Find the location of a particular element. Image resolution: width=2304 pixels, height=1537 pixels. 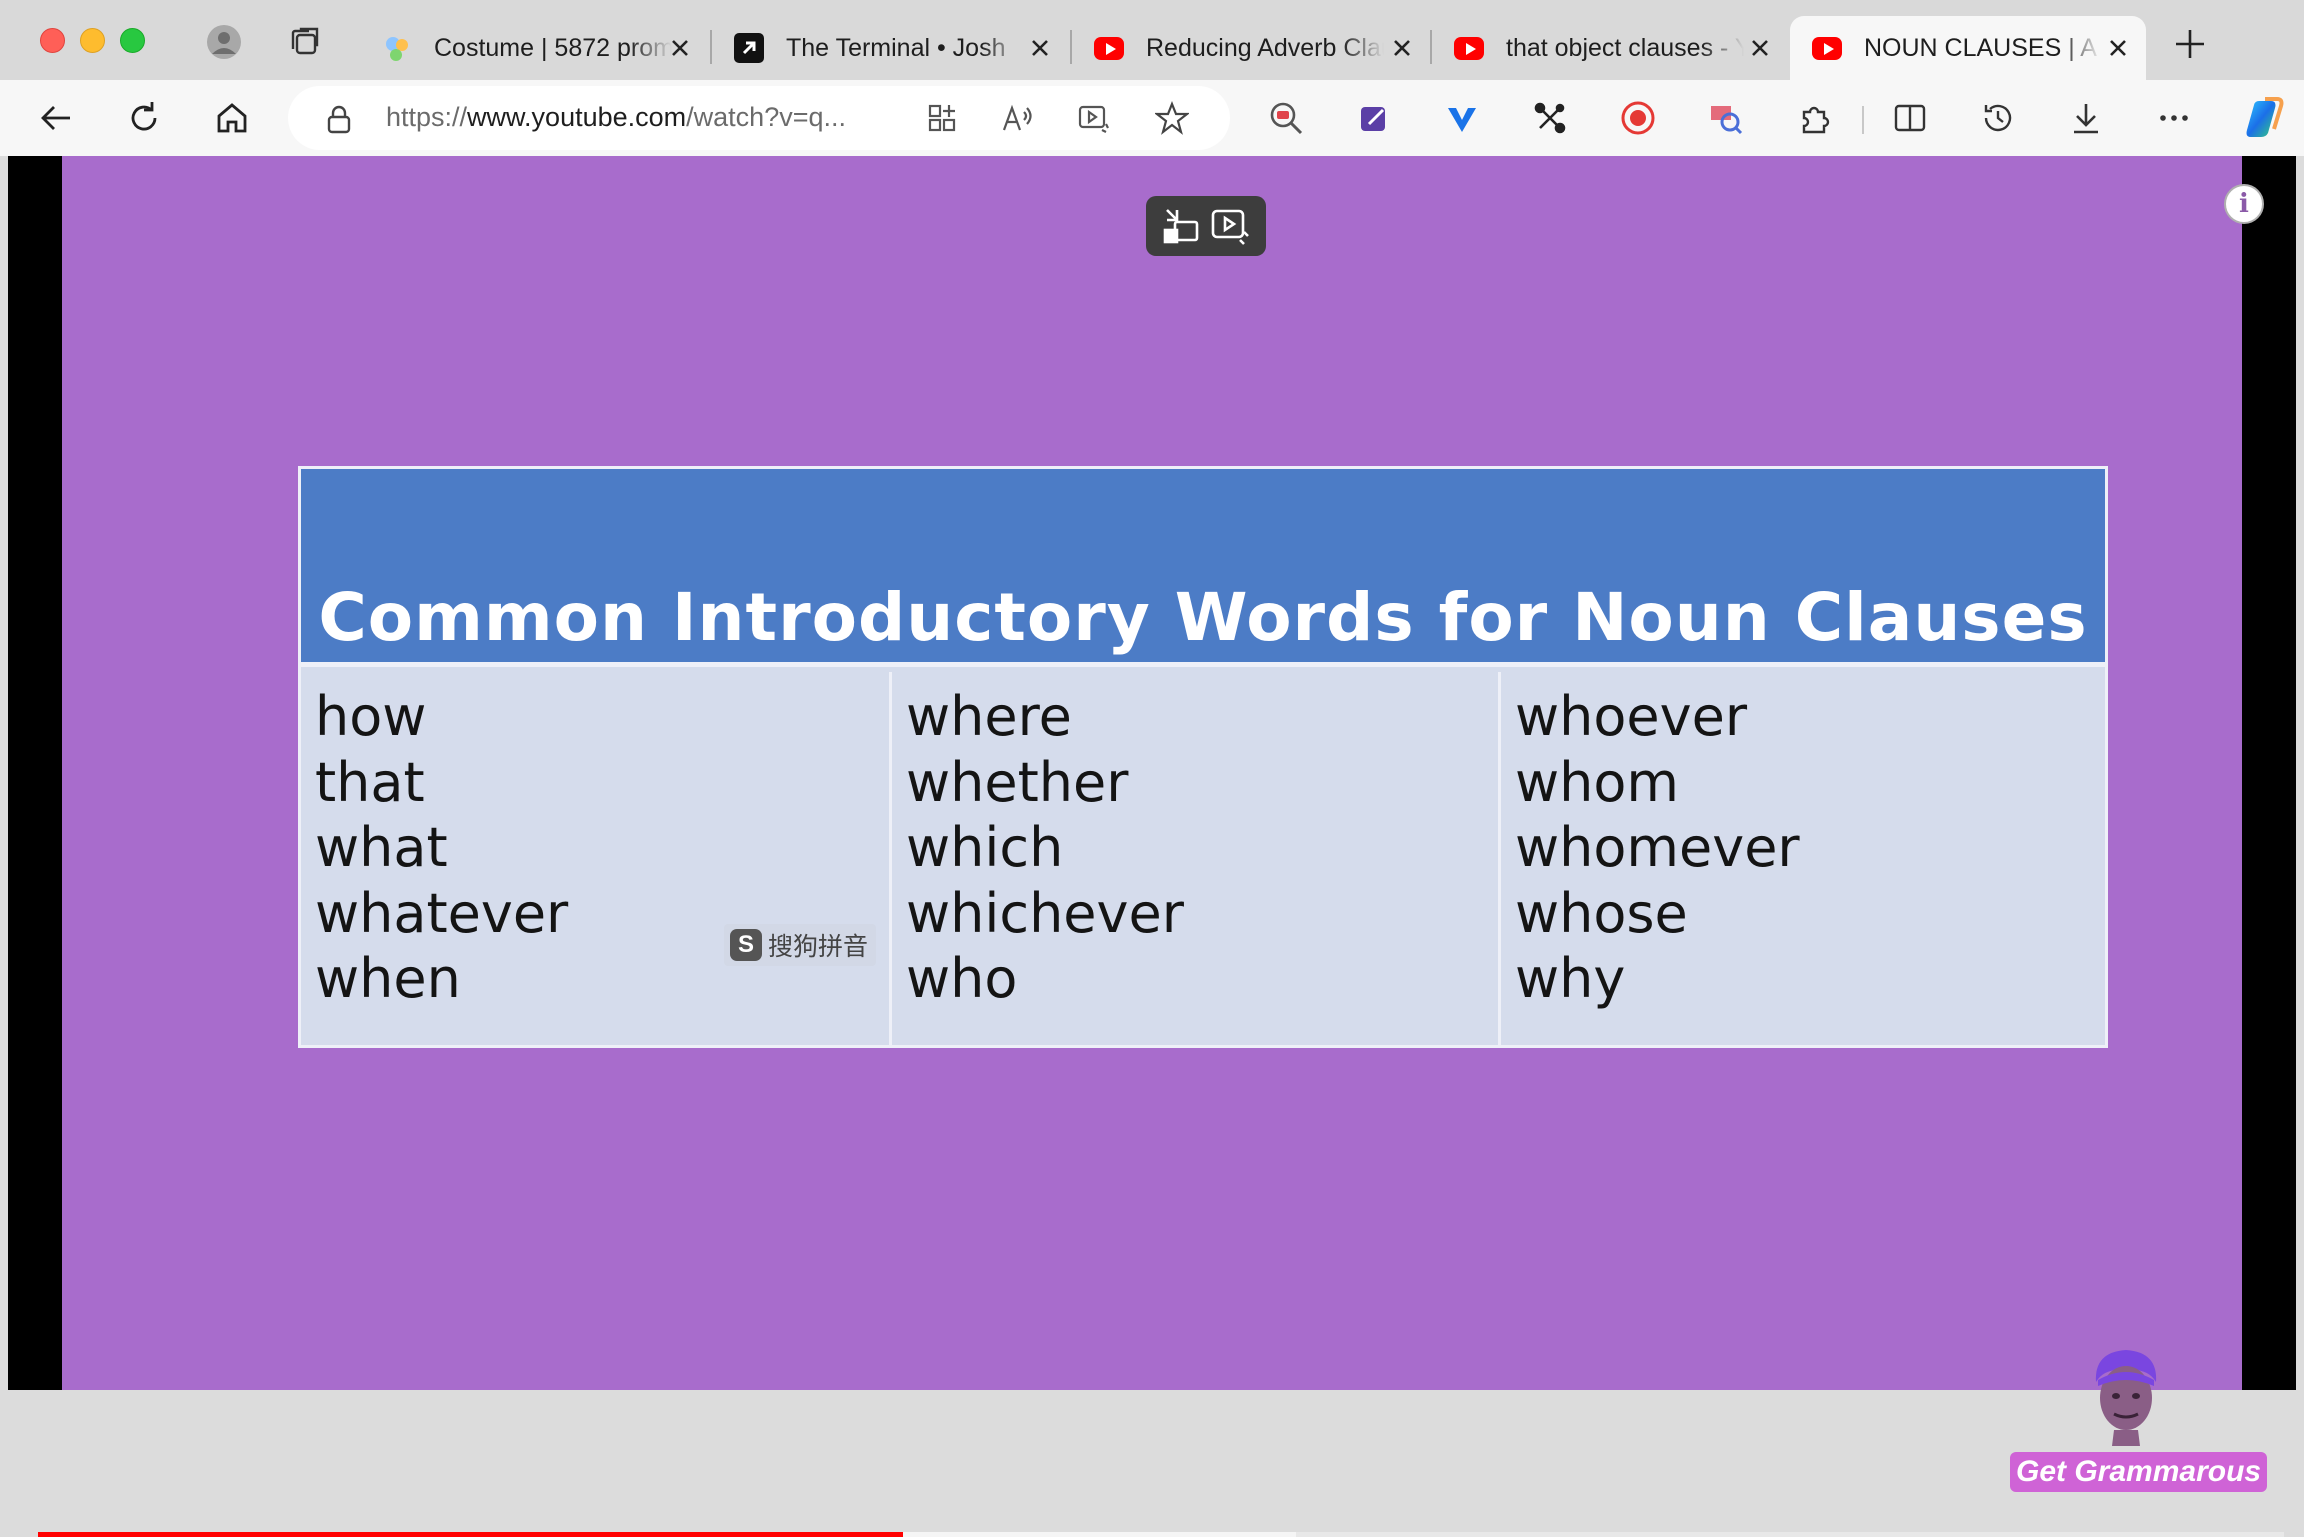

tab-title: that object clauses - YouTube is located at coordinates (1625, 47).